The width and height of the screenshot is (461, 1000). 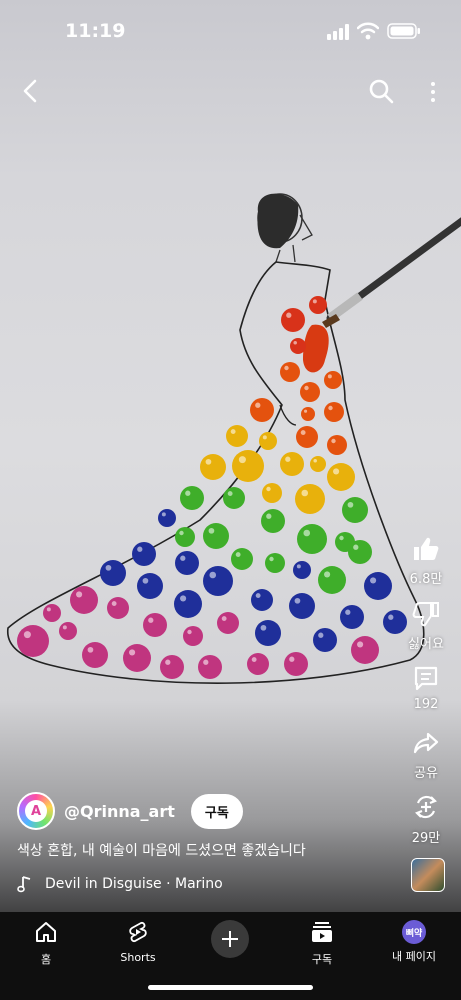 I want to click on video-caption: 색상 혼합, 내 예술이 마음에 드셨으면 좋겠습니다, so click(x=161, y=850).